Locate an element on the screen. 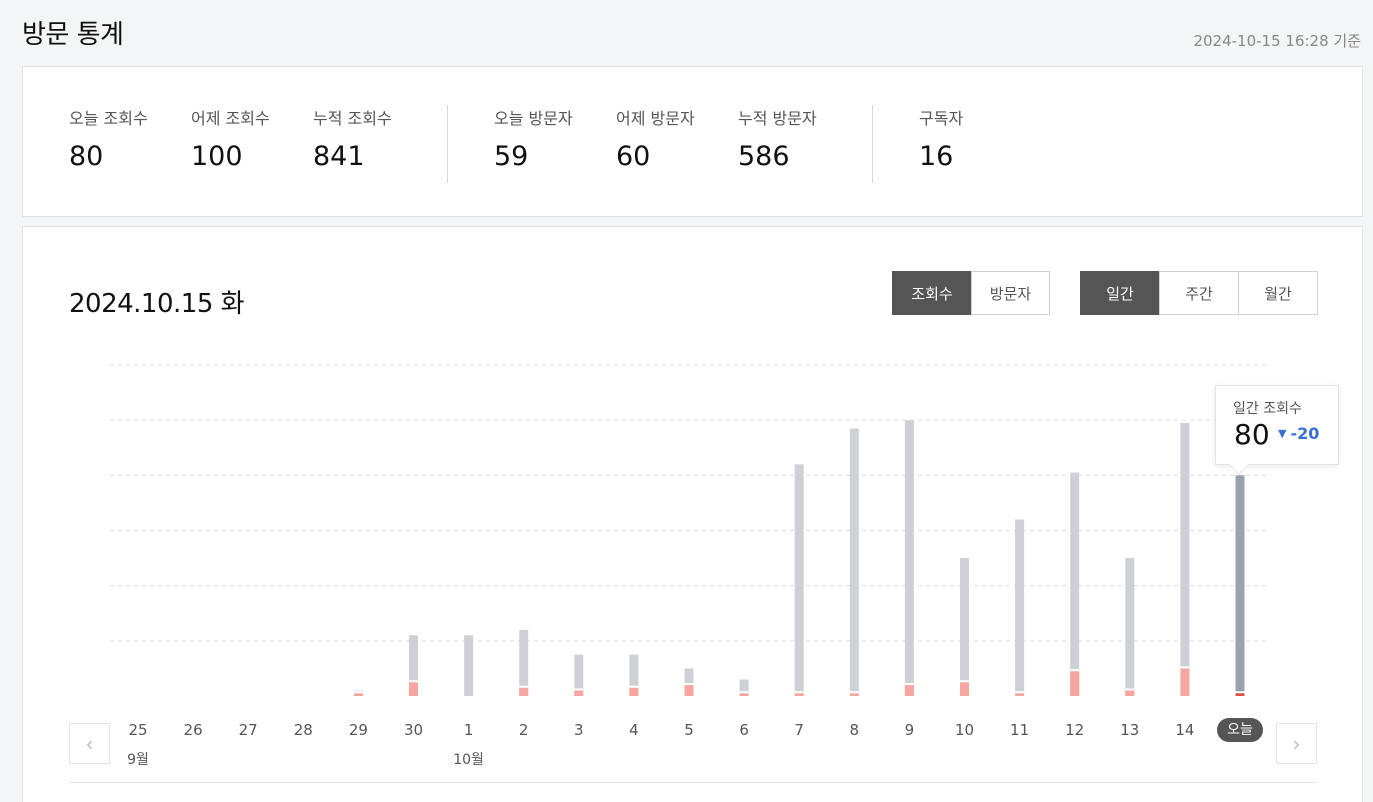  tooltip-delta-value: -20 is located at coordinates (1305, 433).